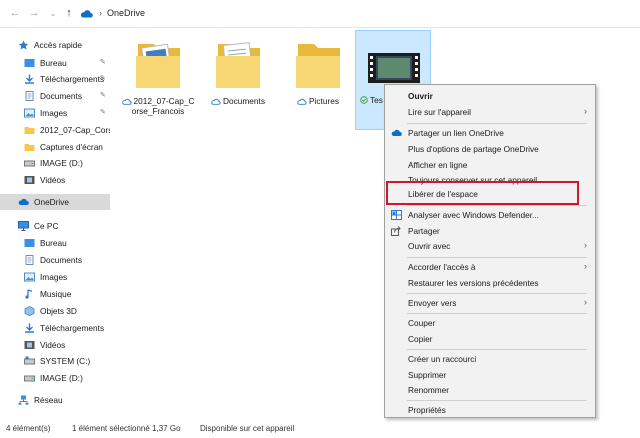 The image size is (640, 438). I want to click on nav-pc-images: Images, so click(55, 277).